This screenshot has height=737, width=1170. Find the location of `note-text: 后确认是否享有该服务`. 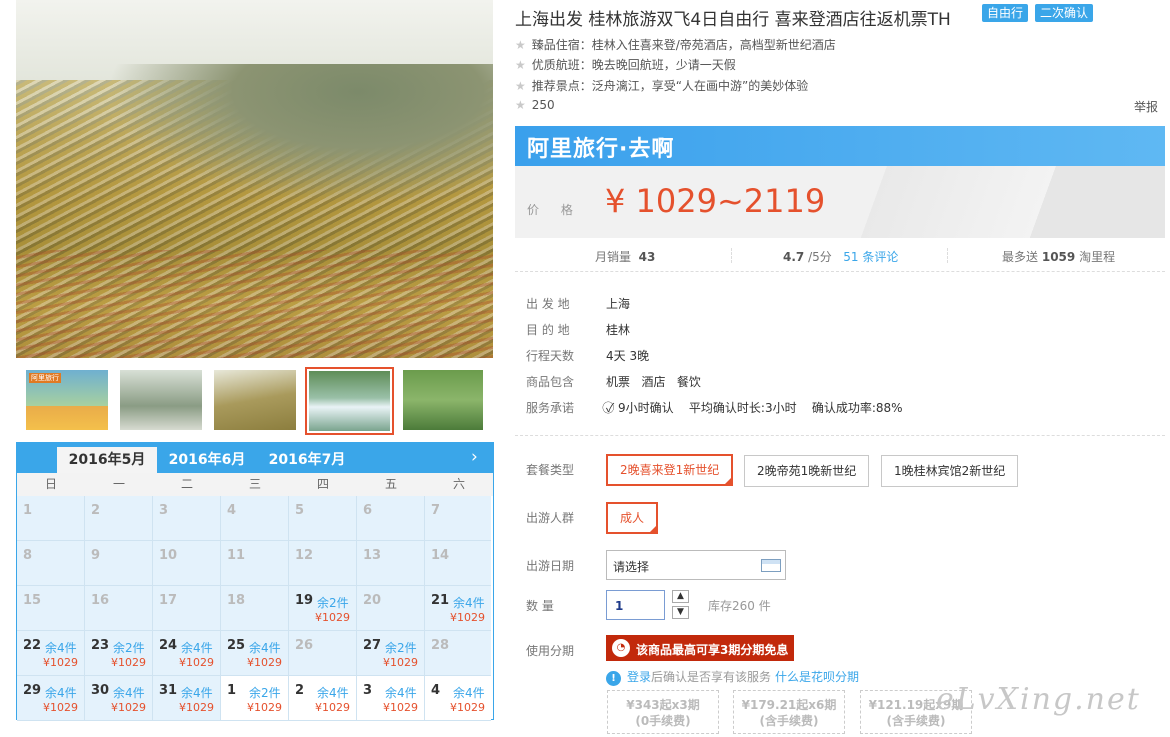

note-text: 后确认是否享有该服务 is located at coordinates (711, 677).